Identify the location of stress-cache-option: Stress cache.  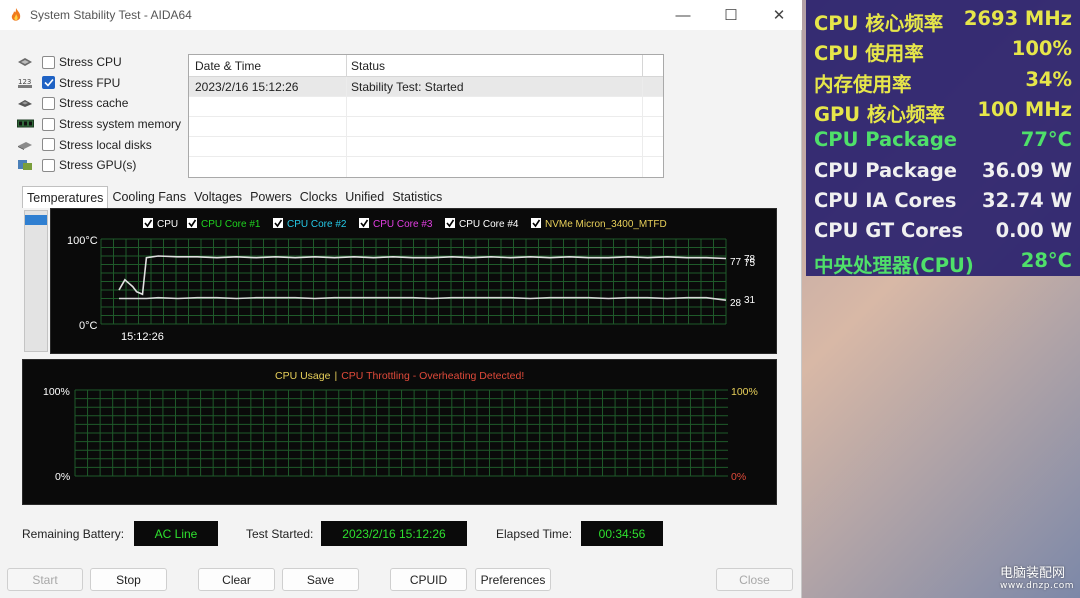
(102, 103).